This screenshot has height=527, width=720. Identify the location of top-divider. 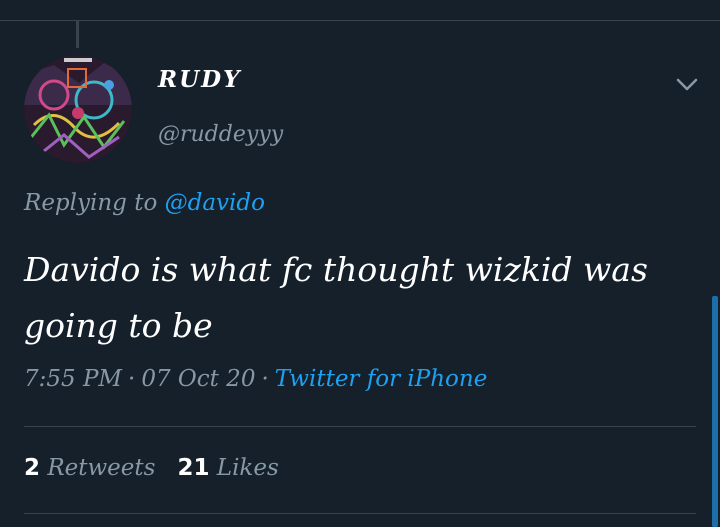
(360, 20).